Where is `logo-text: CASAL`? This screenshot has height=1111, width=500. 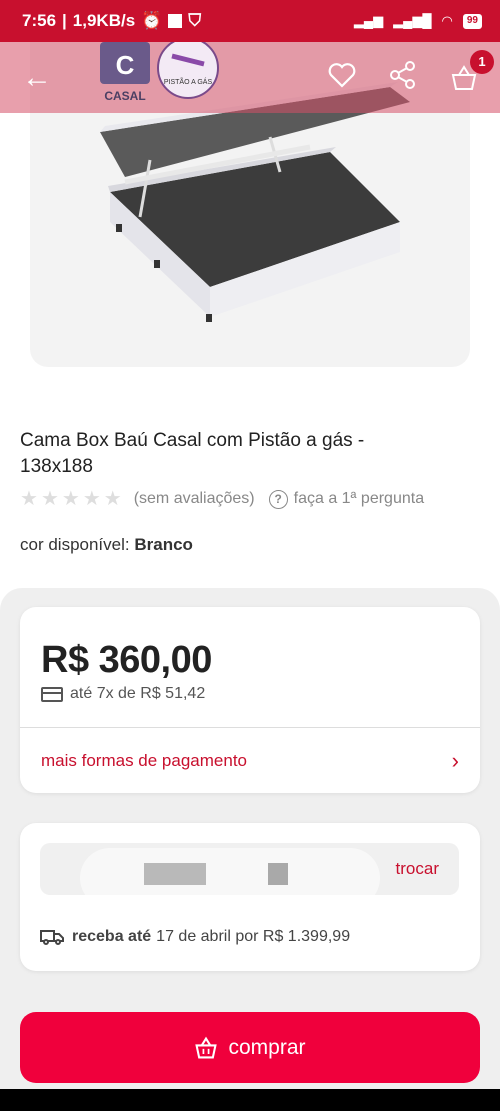 logo-text: CASAL is located at coordinates (124, 96).